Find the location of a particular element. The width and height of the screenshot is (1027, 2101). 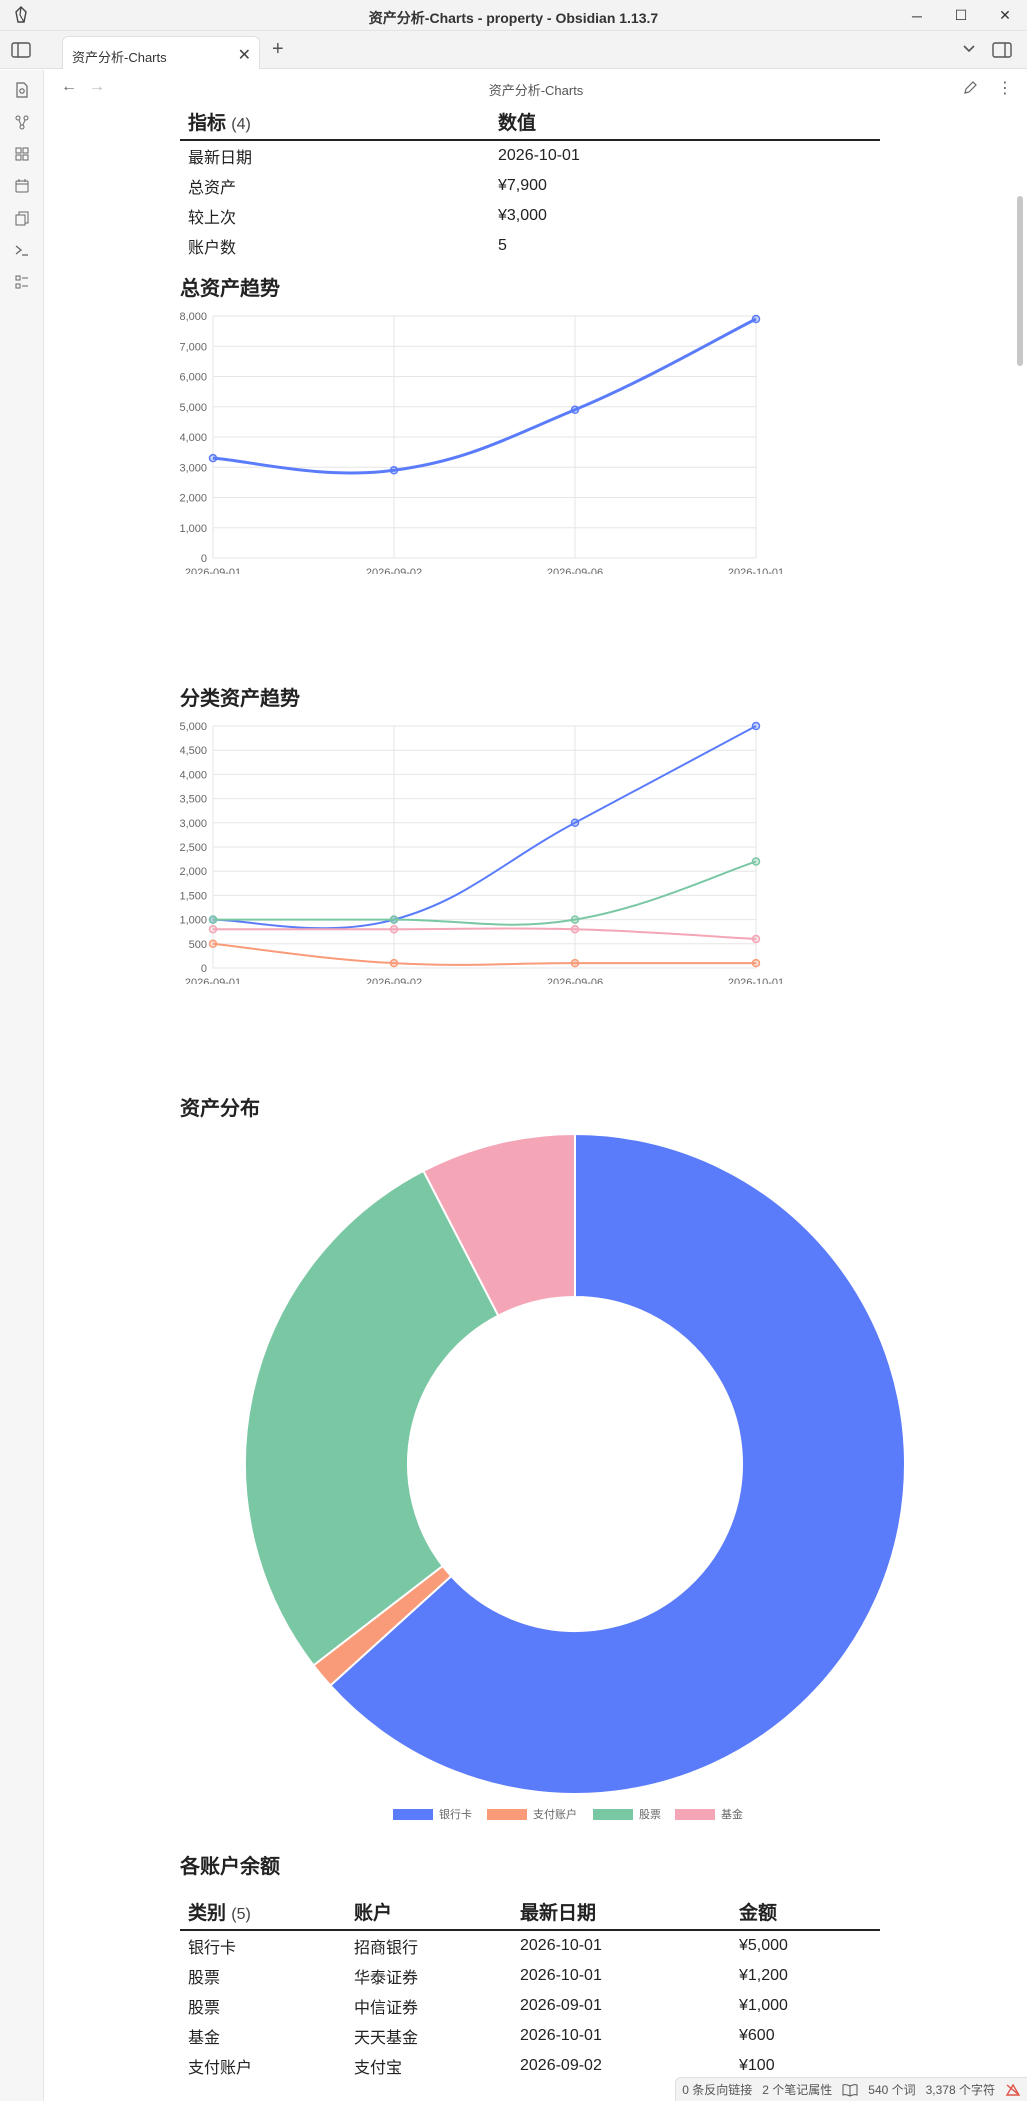

x-tick-label: 2026-09-01 is located at coordinates (213, 570).